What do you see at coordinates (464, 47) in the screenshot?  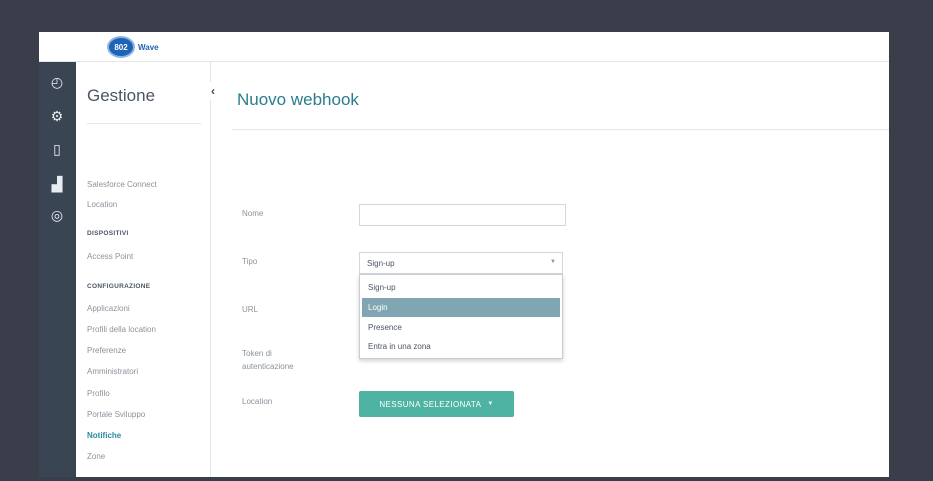 I see `top-bar: 802 Wave` at bounding box center [464, 47].